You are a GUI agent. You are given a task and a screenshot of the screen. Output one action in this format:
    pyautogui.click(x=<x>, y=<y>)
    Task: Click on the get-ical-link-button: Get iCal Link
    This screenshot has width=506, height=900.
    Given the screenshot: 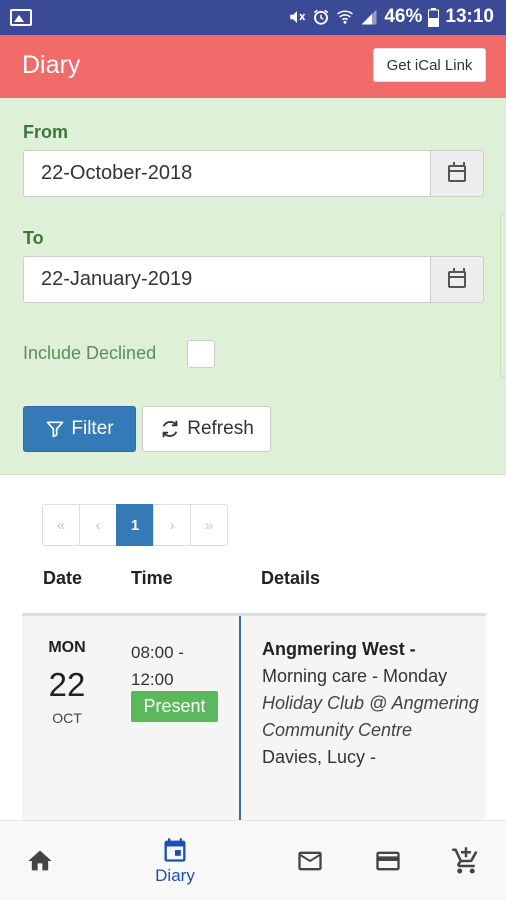 What is the action you would take?
    pyautogui.click(x=429, y=65)
    